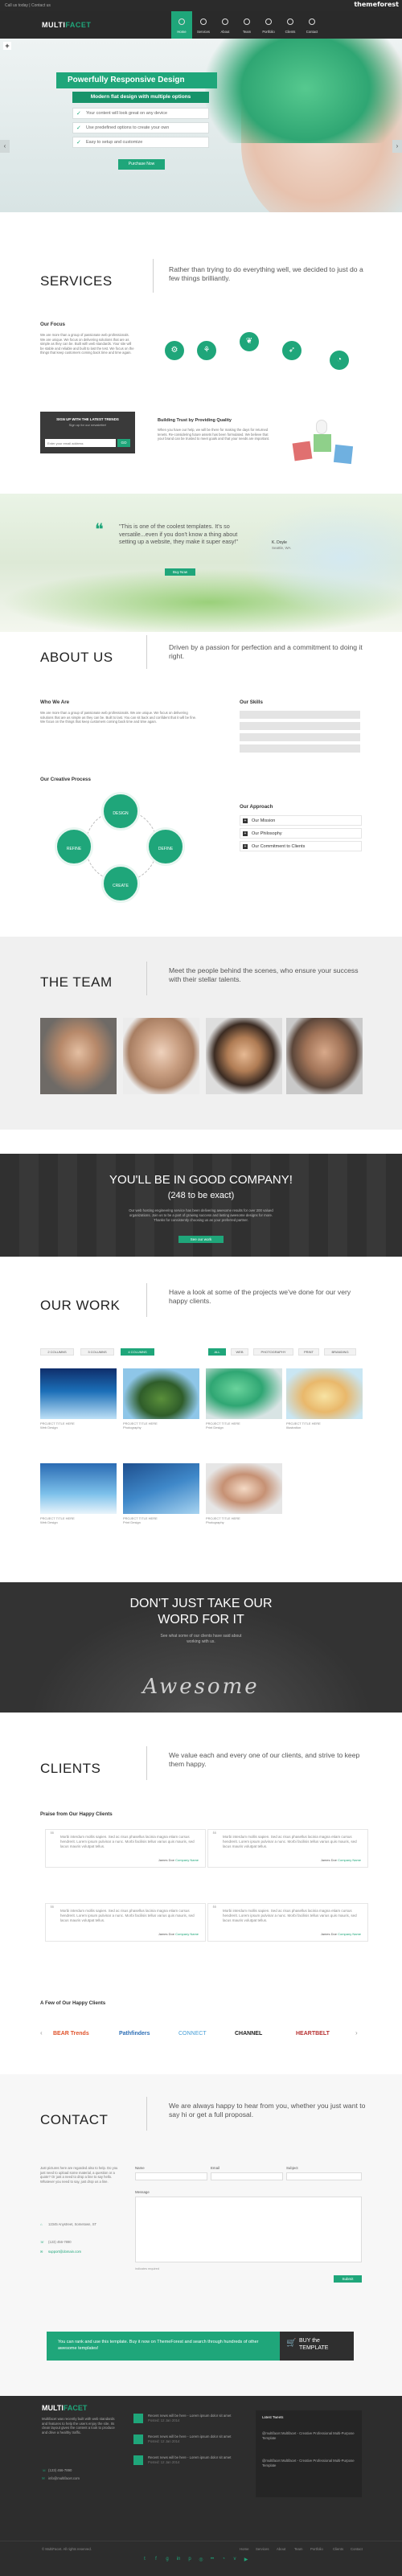  What do you see at coordinates (137, 1352) in the screenshot?
I see `layout-4-columns: 4 COLUMNS` at bounding box center [137, 1352].